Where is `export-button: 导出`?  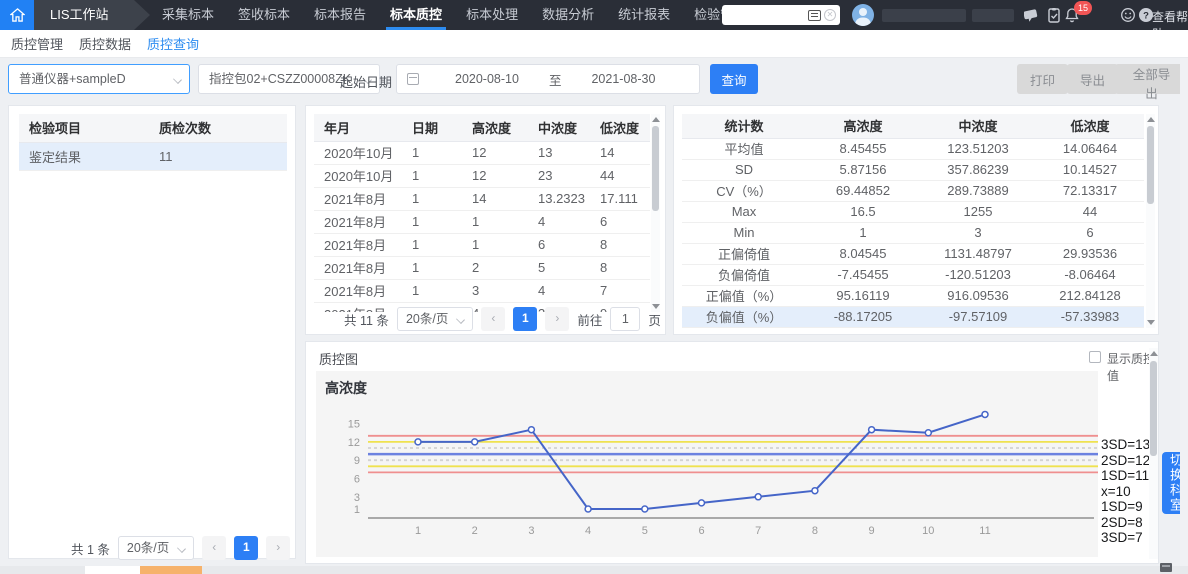
export-button: 导出 is located at coordinates (1093, 79).